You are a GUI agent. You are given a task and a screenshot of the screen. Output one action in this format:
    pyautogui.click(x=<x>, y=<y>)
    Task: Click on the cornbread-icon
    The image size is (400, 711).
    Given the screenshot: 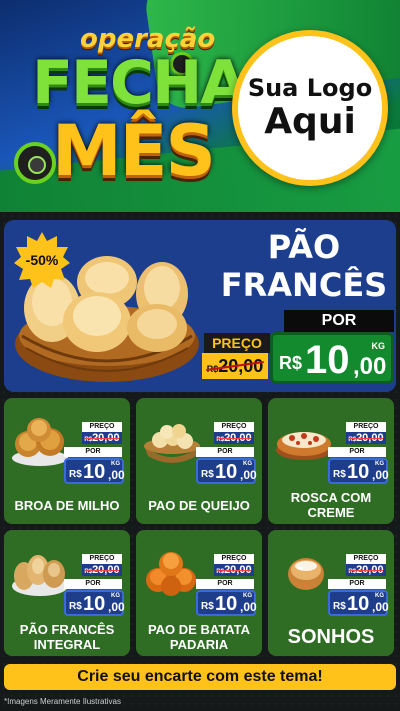 What is the action you would take?
    pyautogui.click(x=40, y=442)
    